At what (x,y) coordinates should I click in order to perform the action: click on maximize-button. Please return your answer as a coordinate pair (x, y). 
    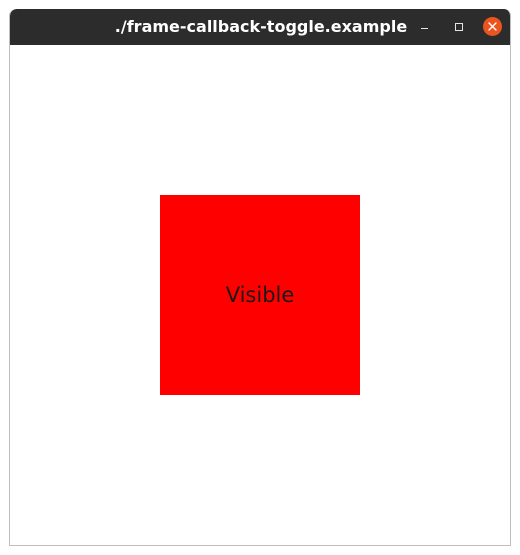
    Looking at the image, I should click on (459, 27).